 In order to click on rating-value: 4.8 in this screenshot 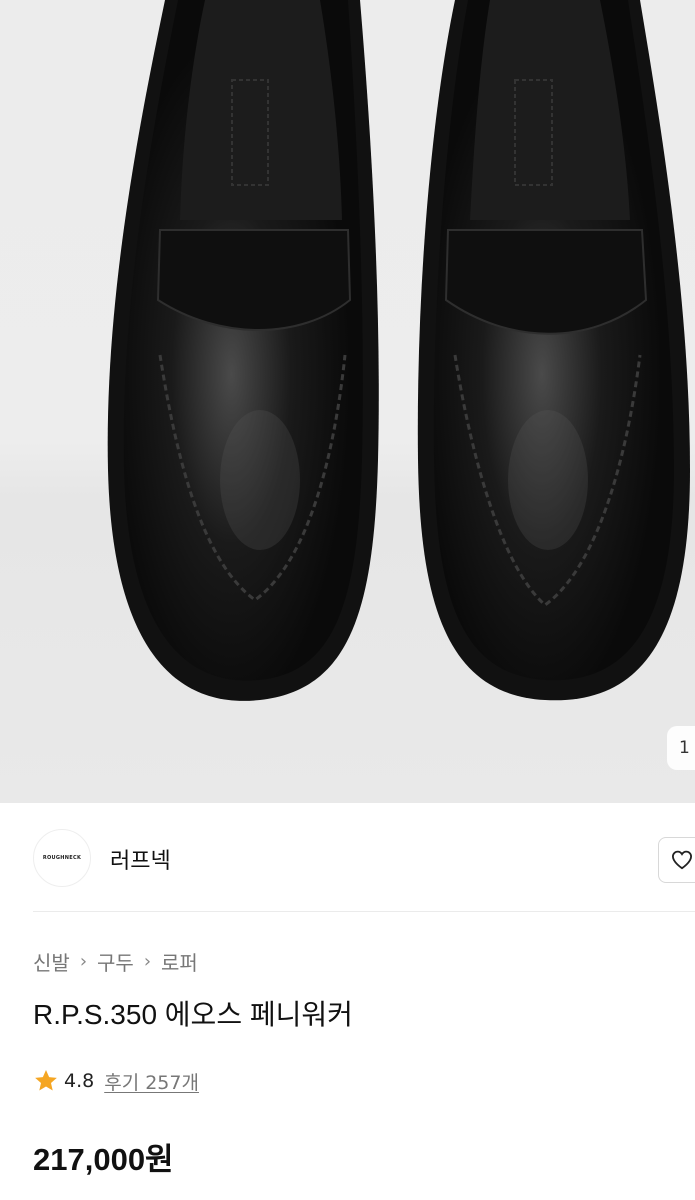, I will do `click(79, 1081)`.